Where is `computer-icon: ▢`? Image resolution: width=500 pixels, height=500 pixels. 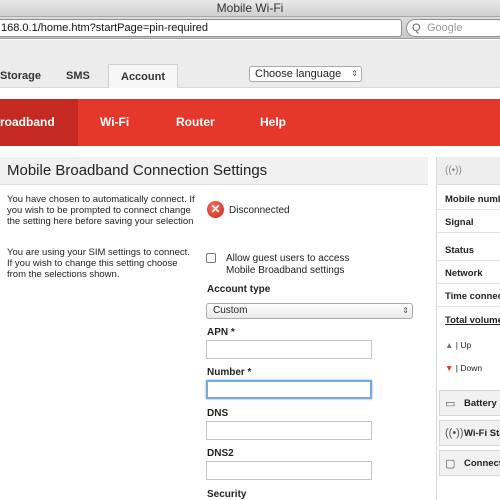
computer-icon: ▢ is located at coordinates (450, 464).